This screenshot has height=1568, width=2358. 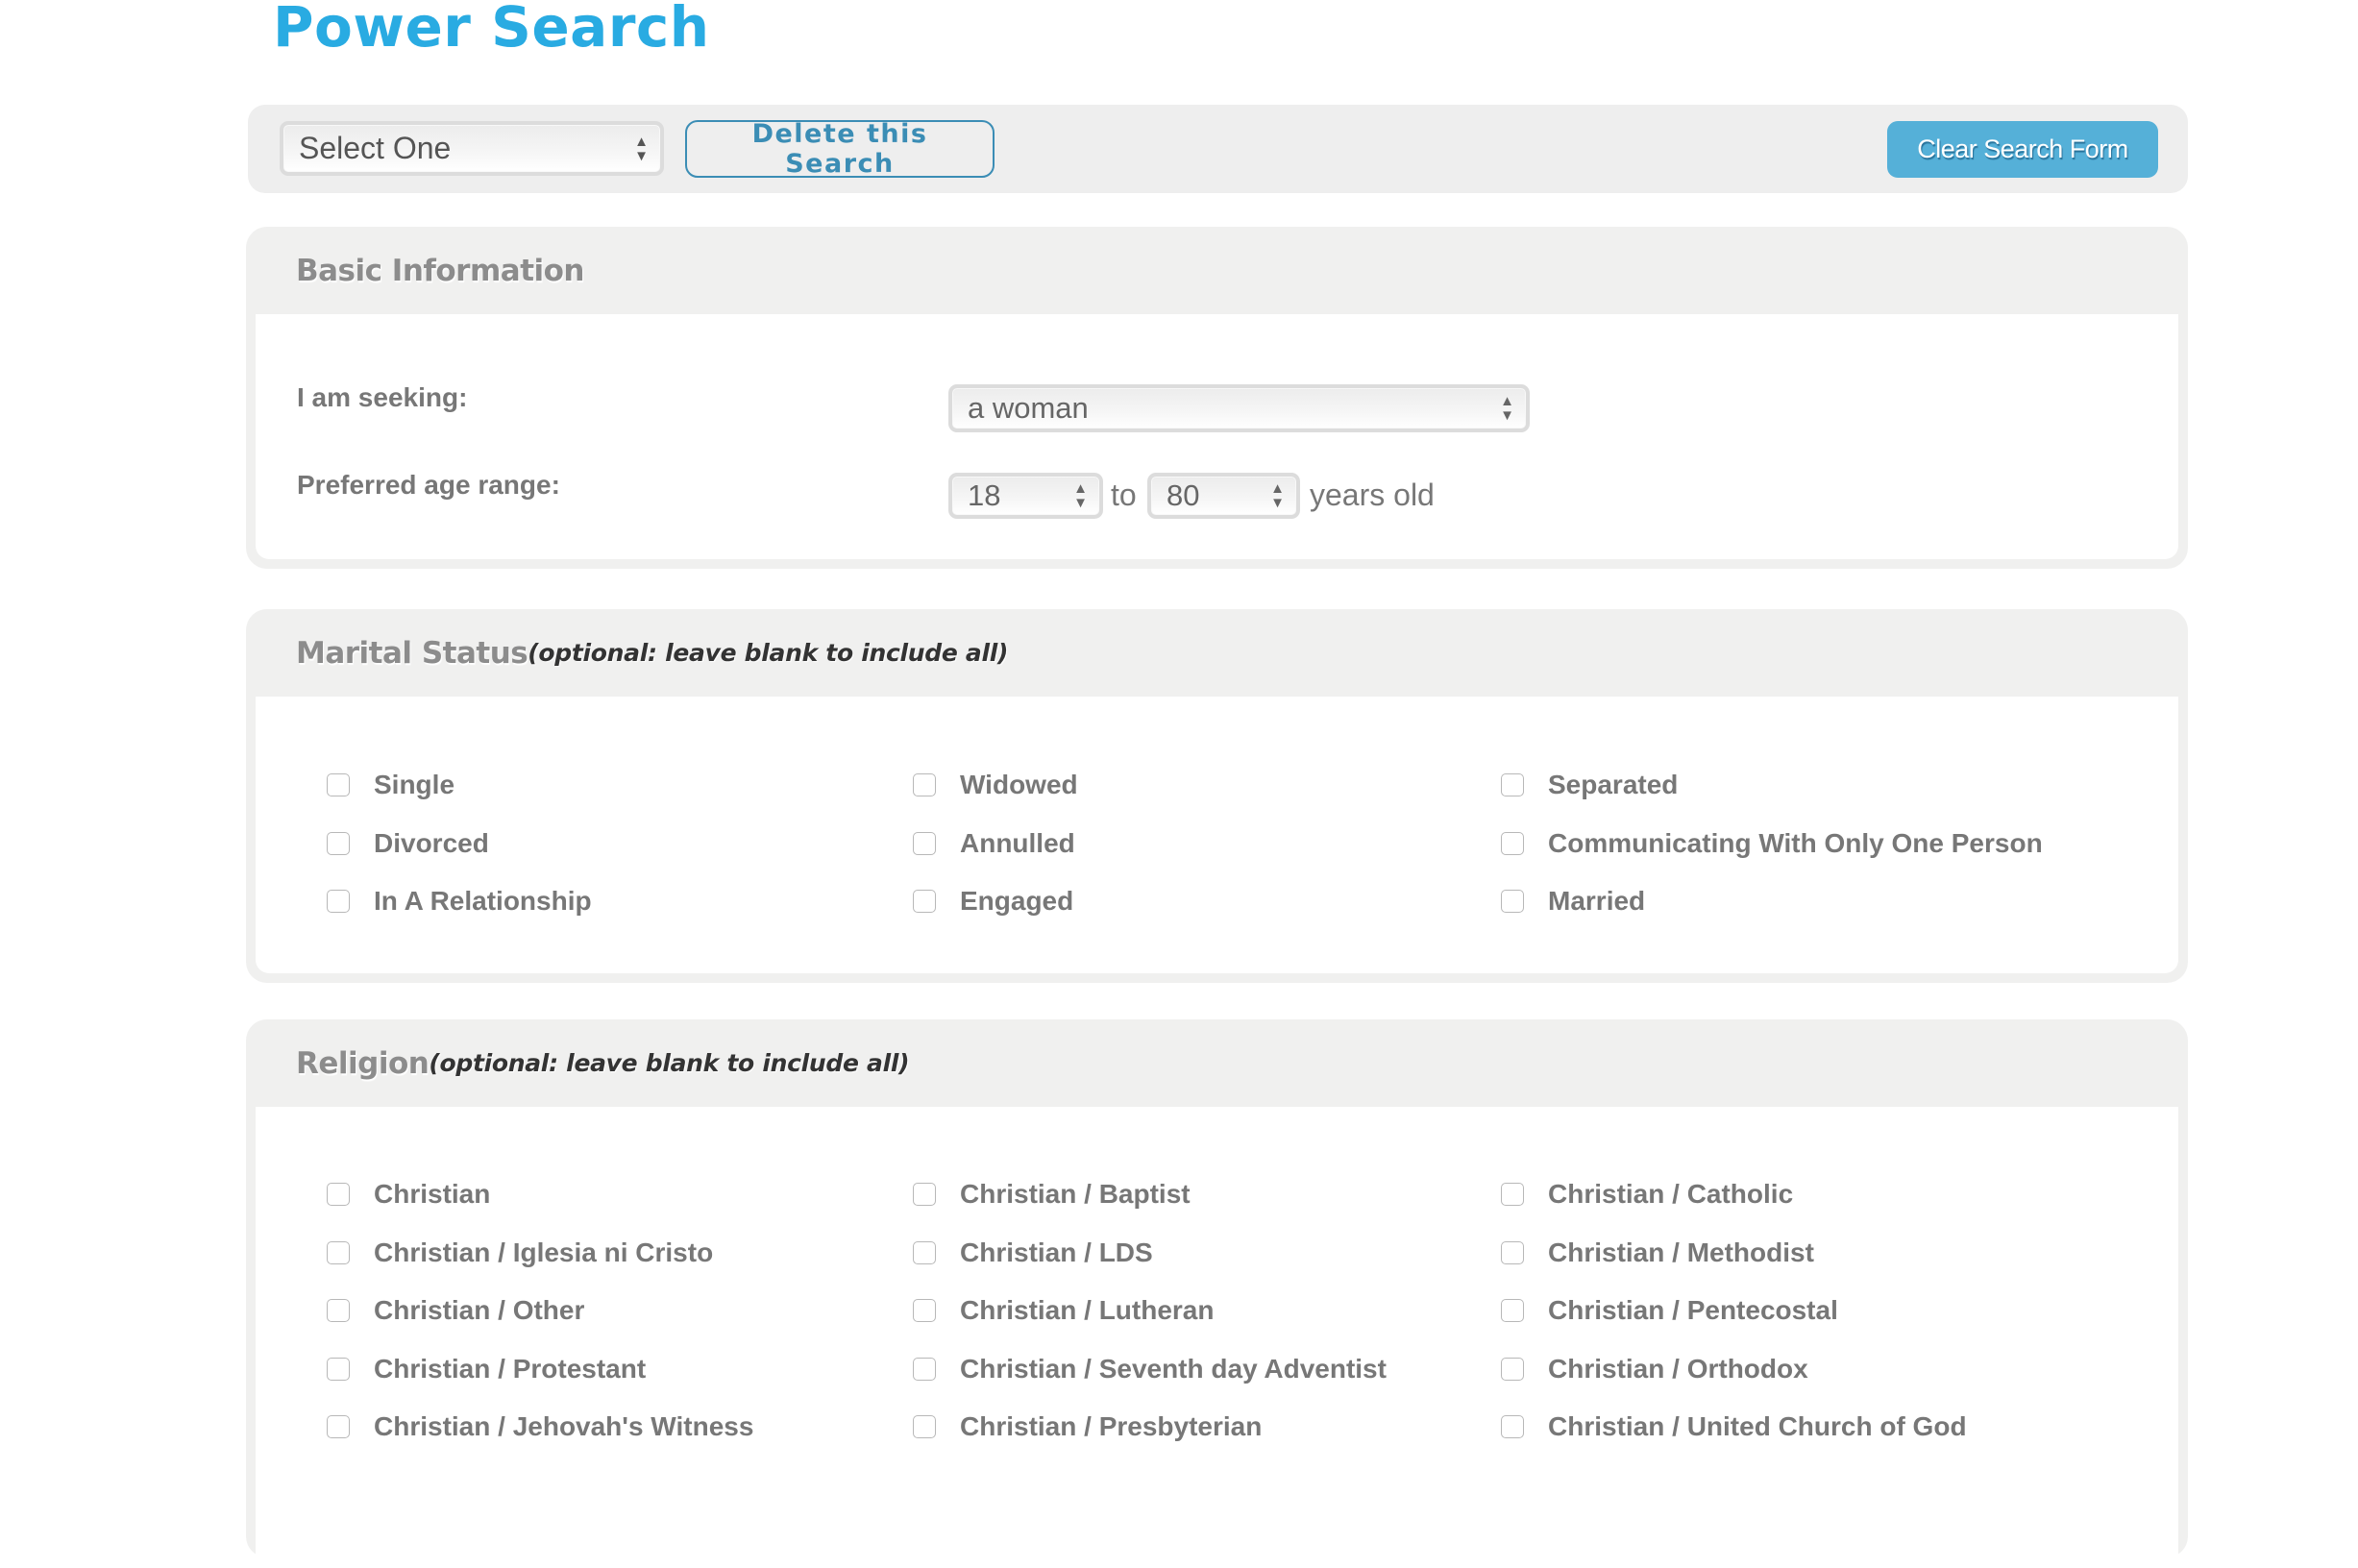 What do you see at coordinates (1028, 408) in the screenshot?
I see `seeking-select-value: a woman` at bounding box center [1028, 408].